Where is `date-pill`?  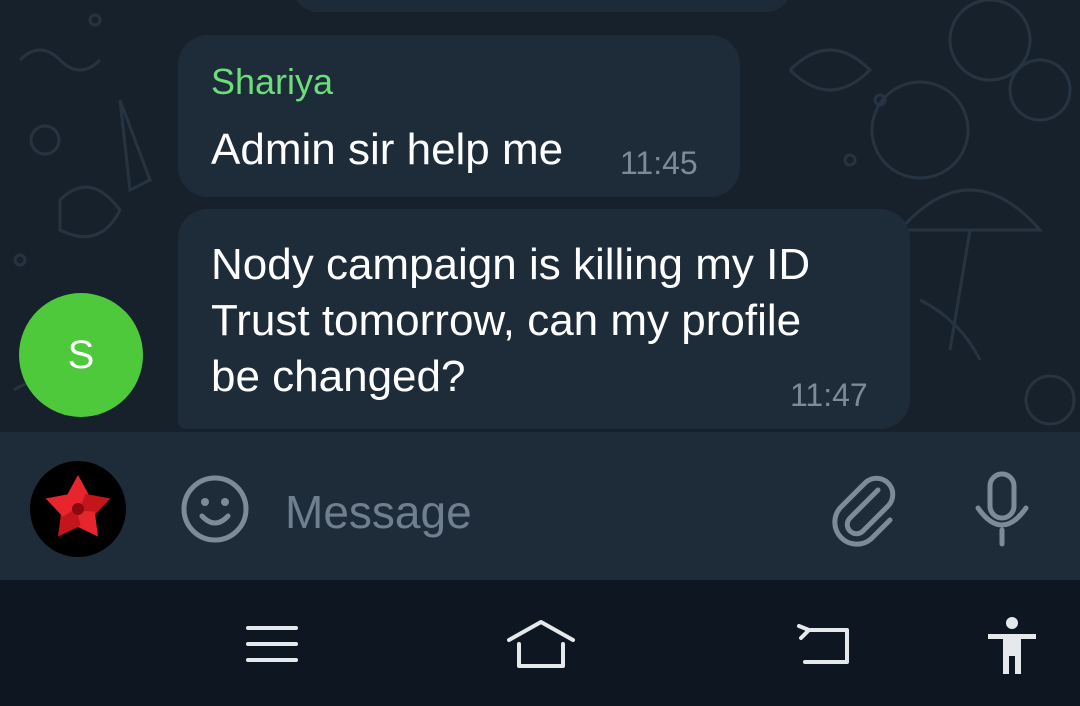 date-pill is located at coordinates (542, 6).